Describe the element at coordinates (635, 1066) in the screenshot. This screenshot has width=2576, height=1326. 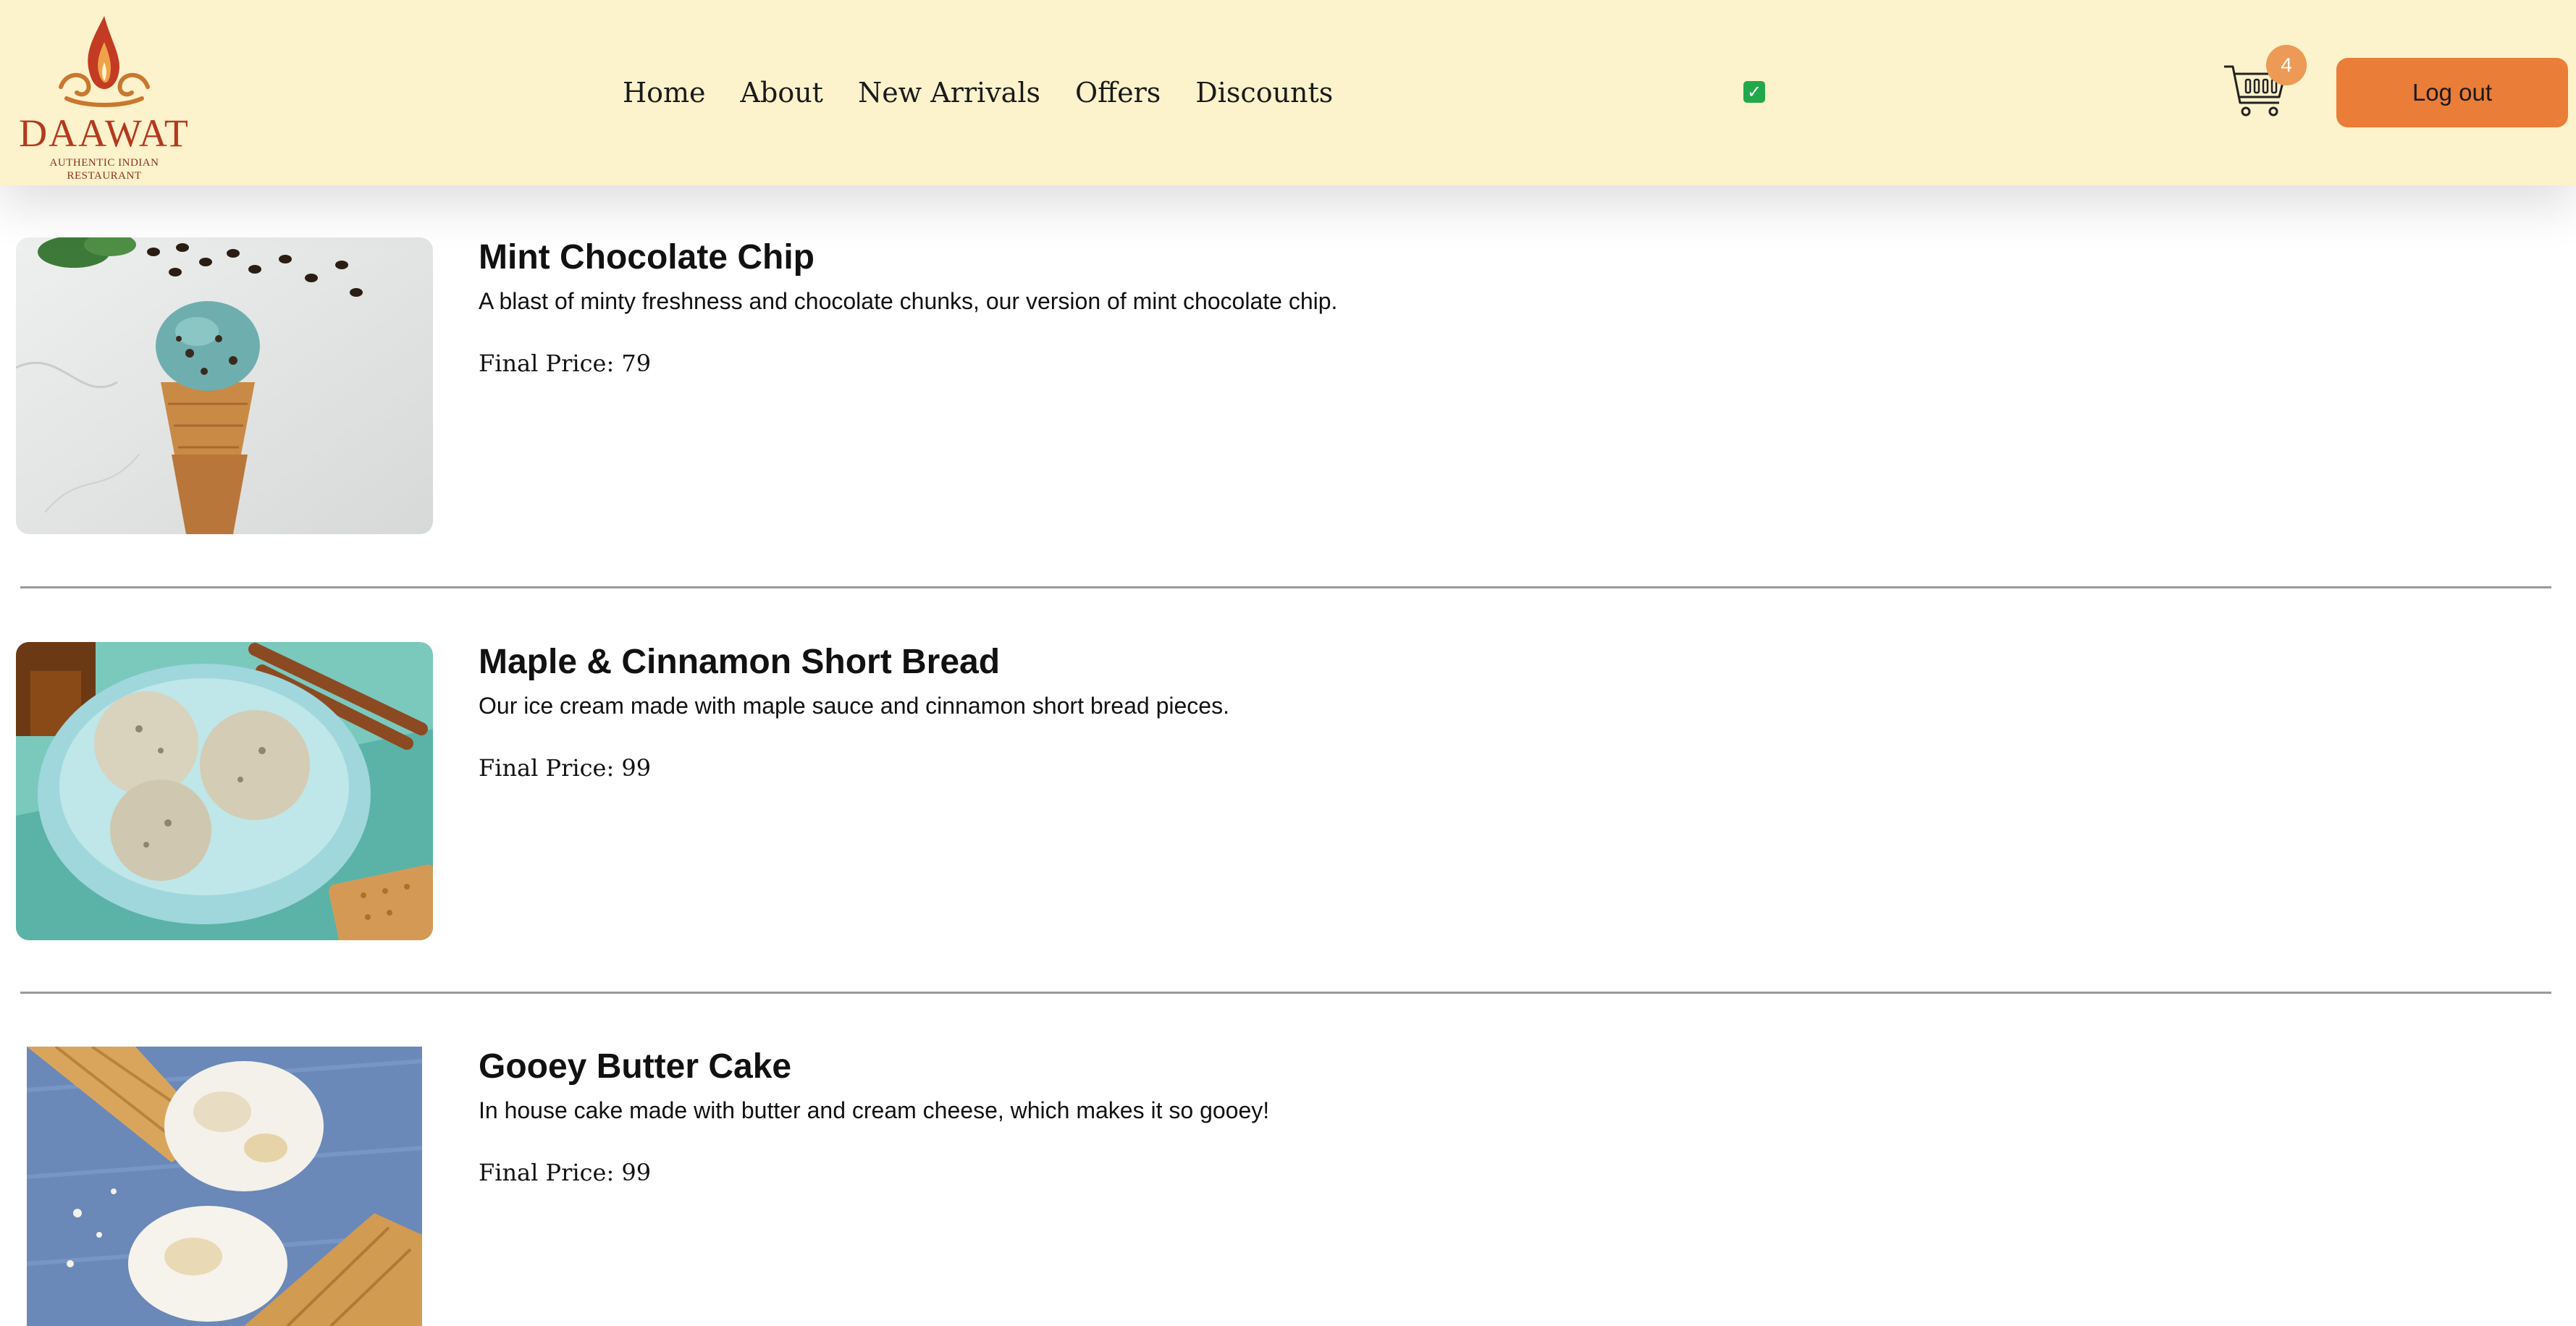
I see `item-title: Gooey Butter Cake` at that location.